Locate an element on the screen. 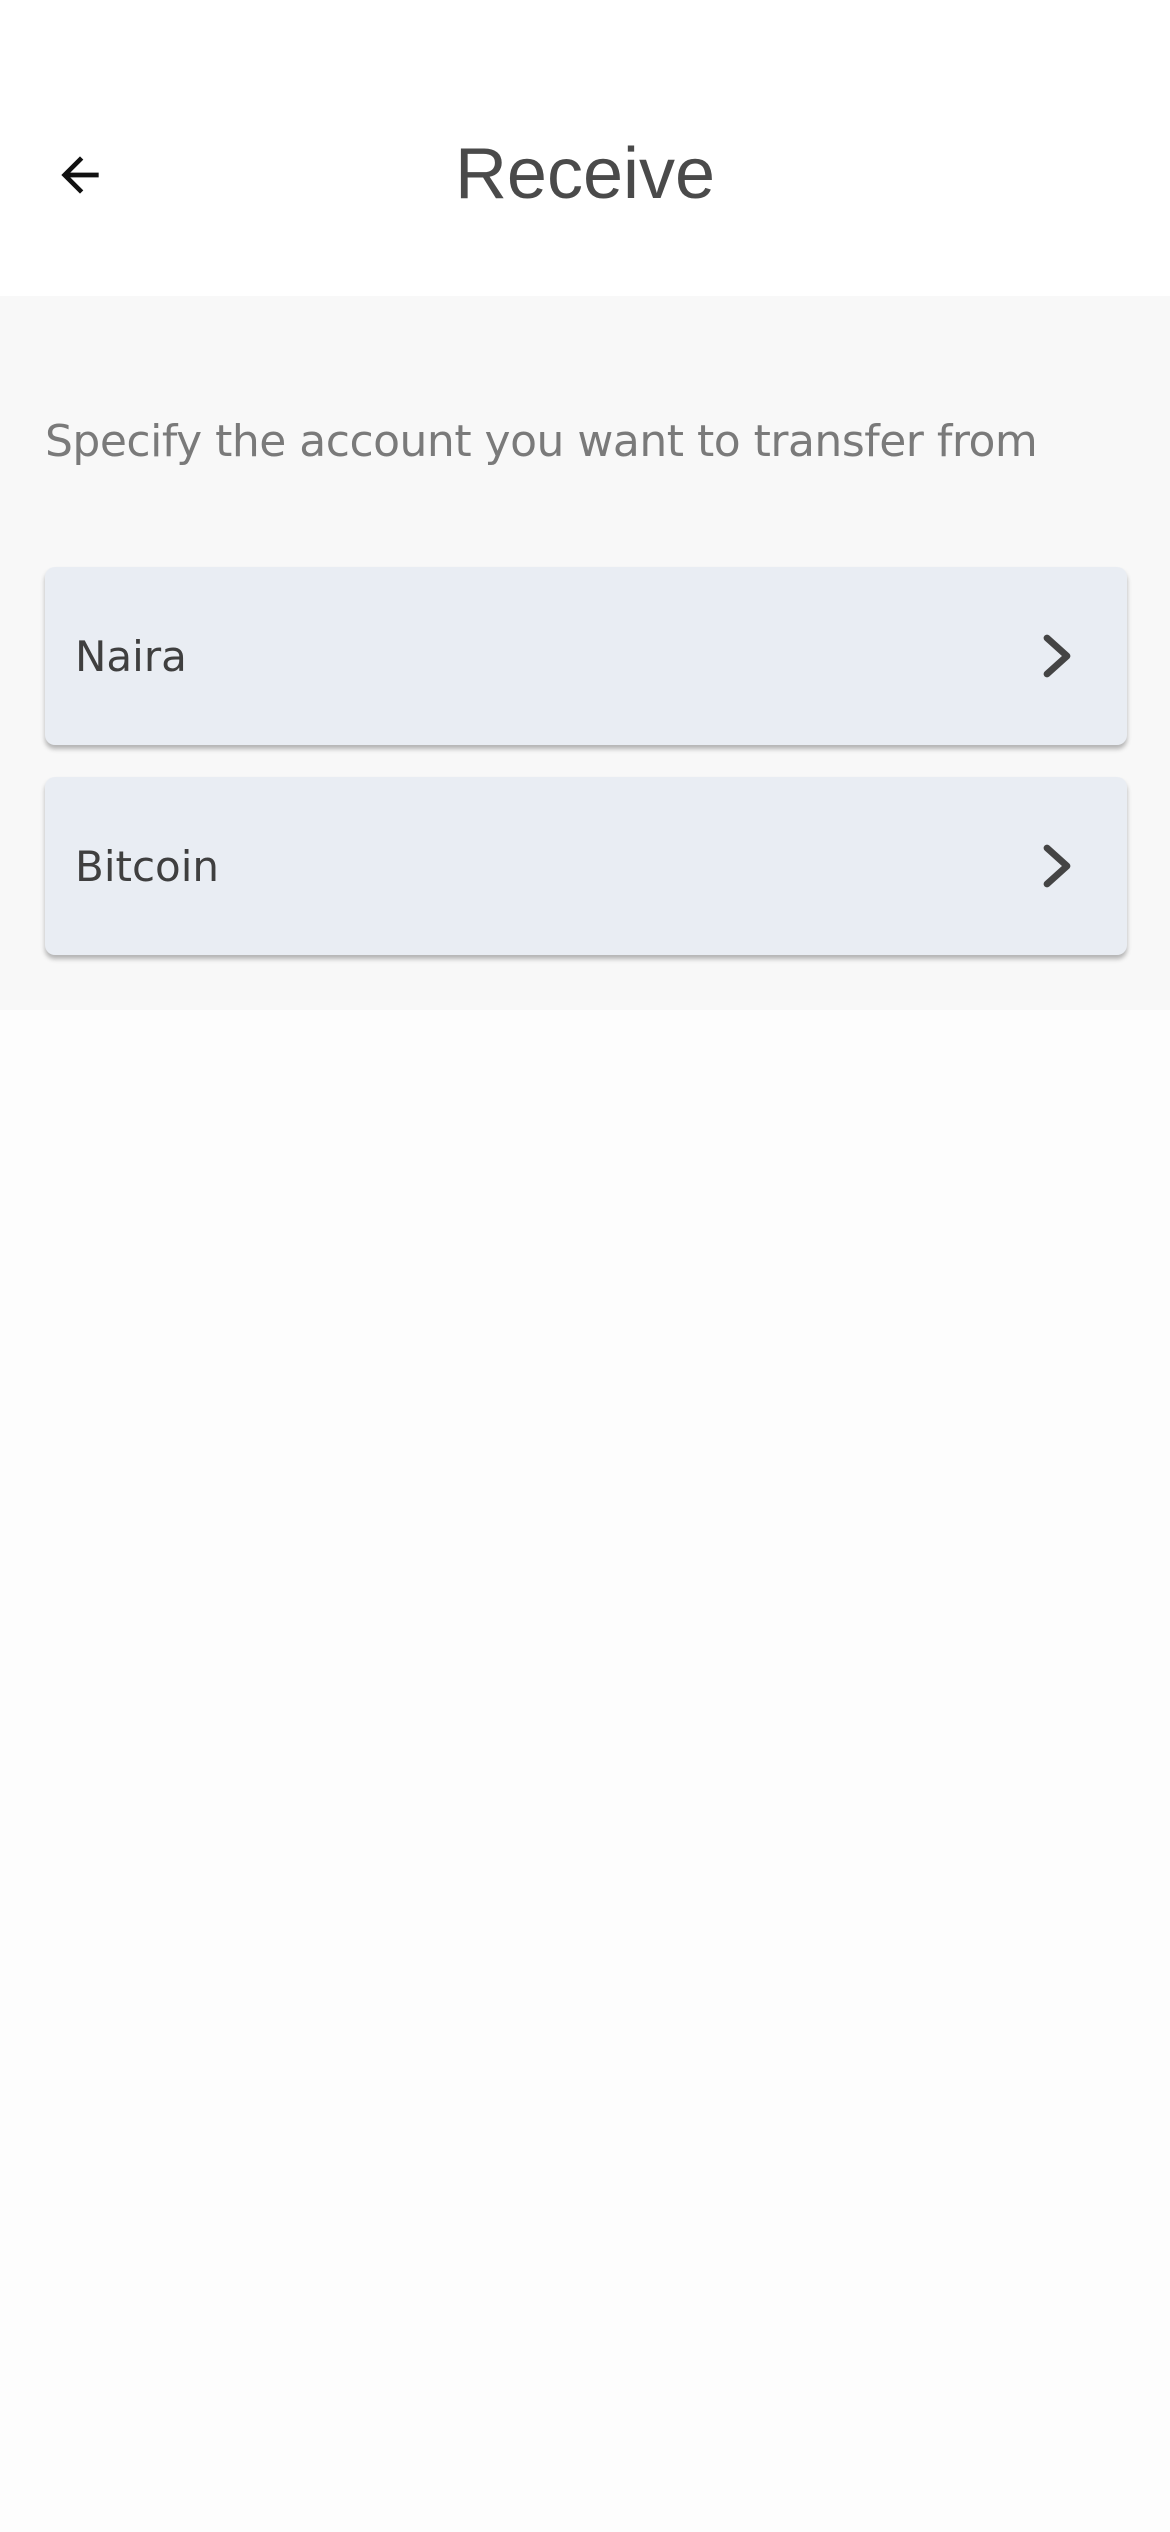  app-header: Receive is located at coordinates (585, 148).